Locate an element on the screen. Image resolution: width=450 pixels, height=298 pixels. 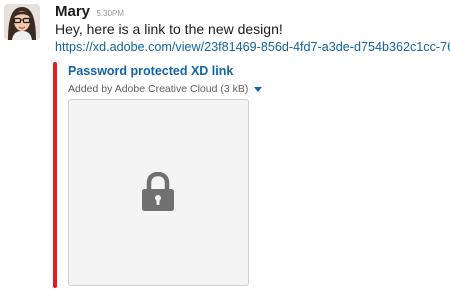
lock-icon is located at coordinates (158, 191).